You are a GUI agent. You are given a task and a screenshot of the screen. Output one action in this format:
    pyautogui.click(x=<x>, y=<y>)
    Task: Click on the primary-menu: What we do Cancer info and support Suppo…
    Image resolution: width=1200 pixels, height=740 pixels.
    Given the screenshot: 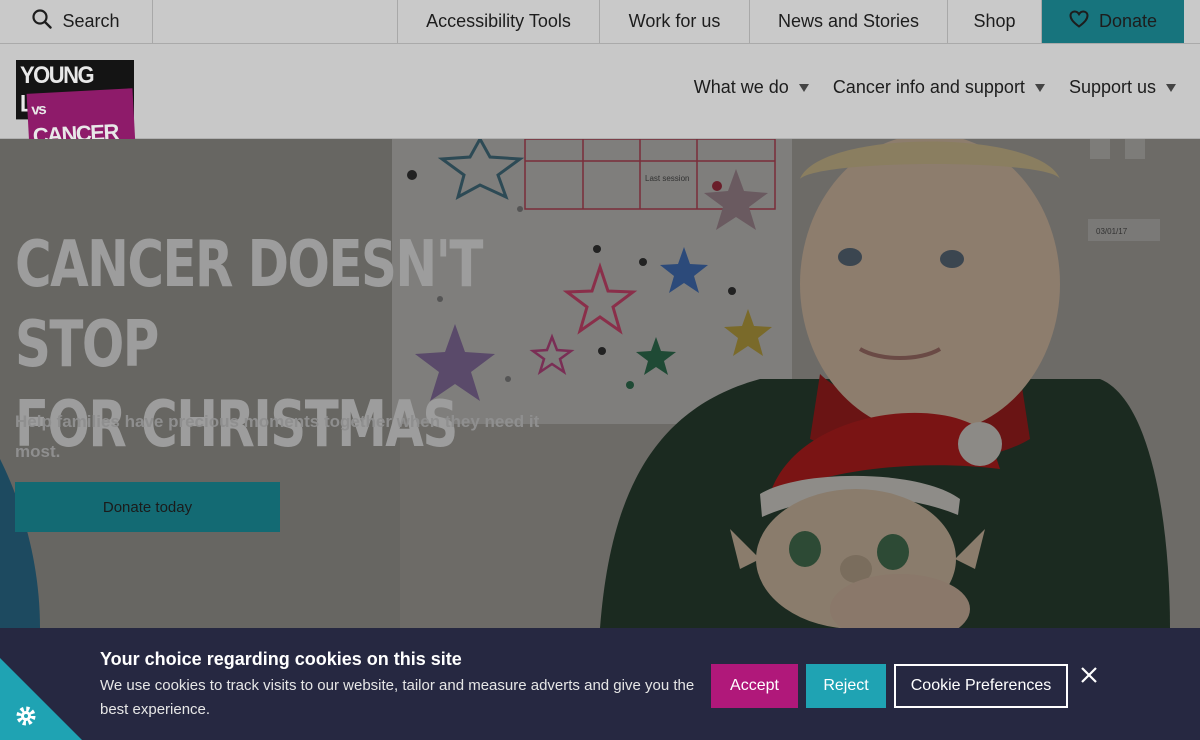 What is the action you would take?
    pyautogui.click(x=935, y=87)
    